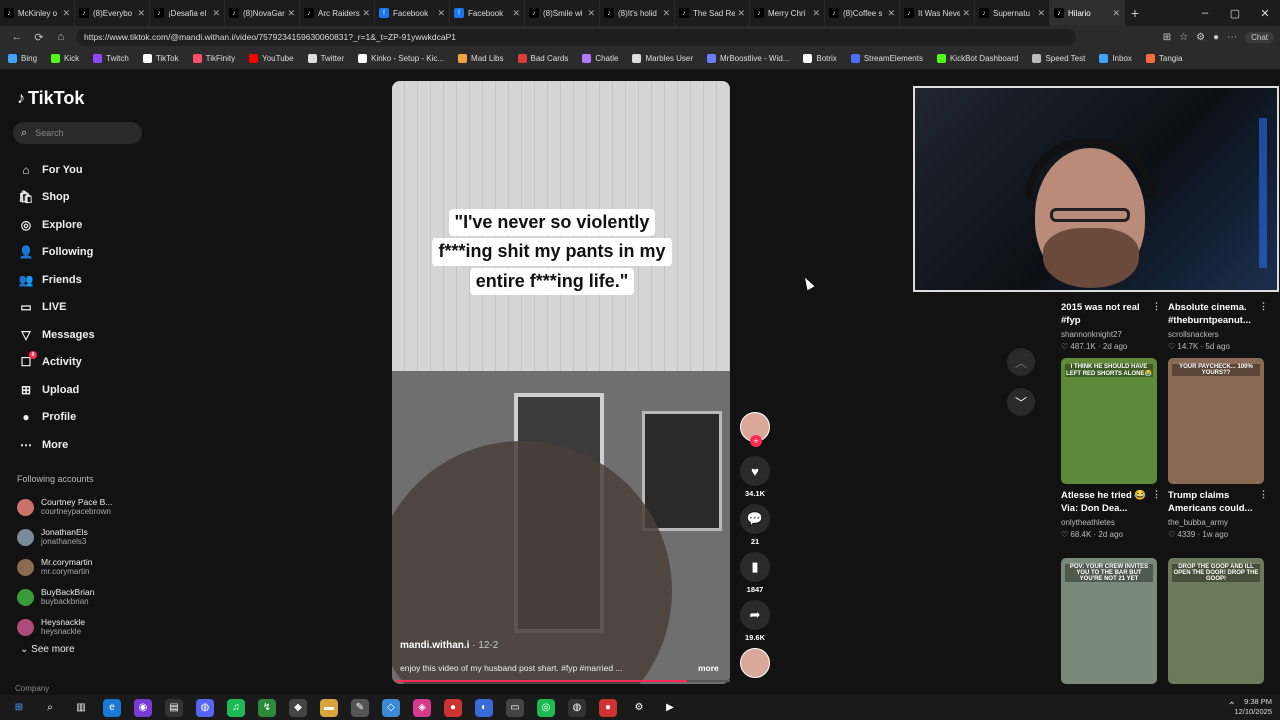 The width and height of the screenshot is (1280, 720). I want to click on bookmark-item: TikFinity, so click(213, 58).